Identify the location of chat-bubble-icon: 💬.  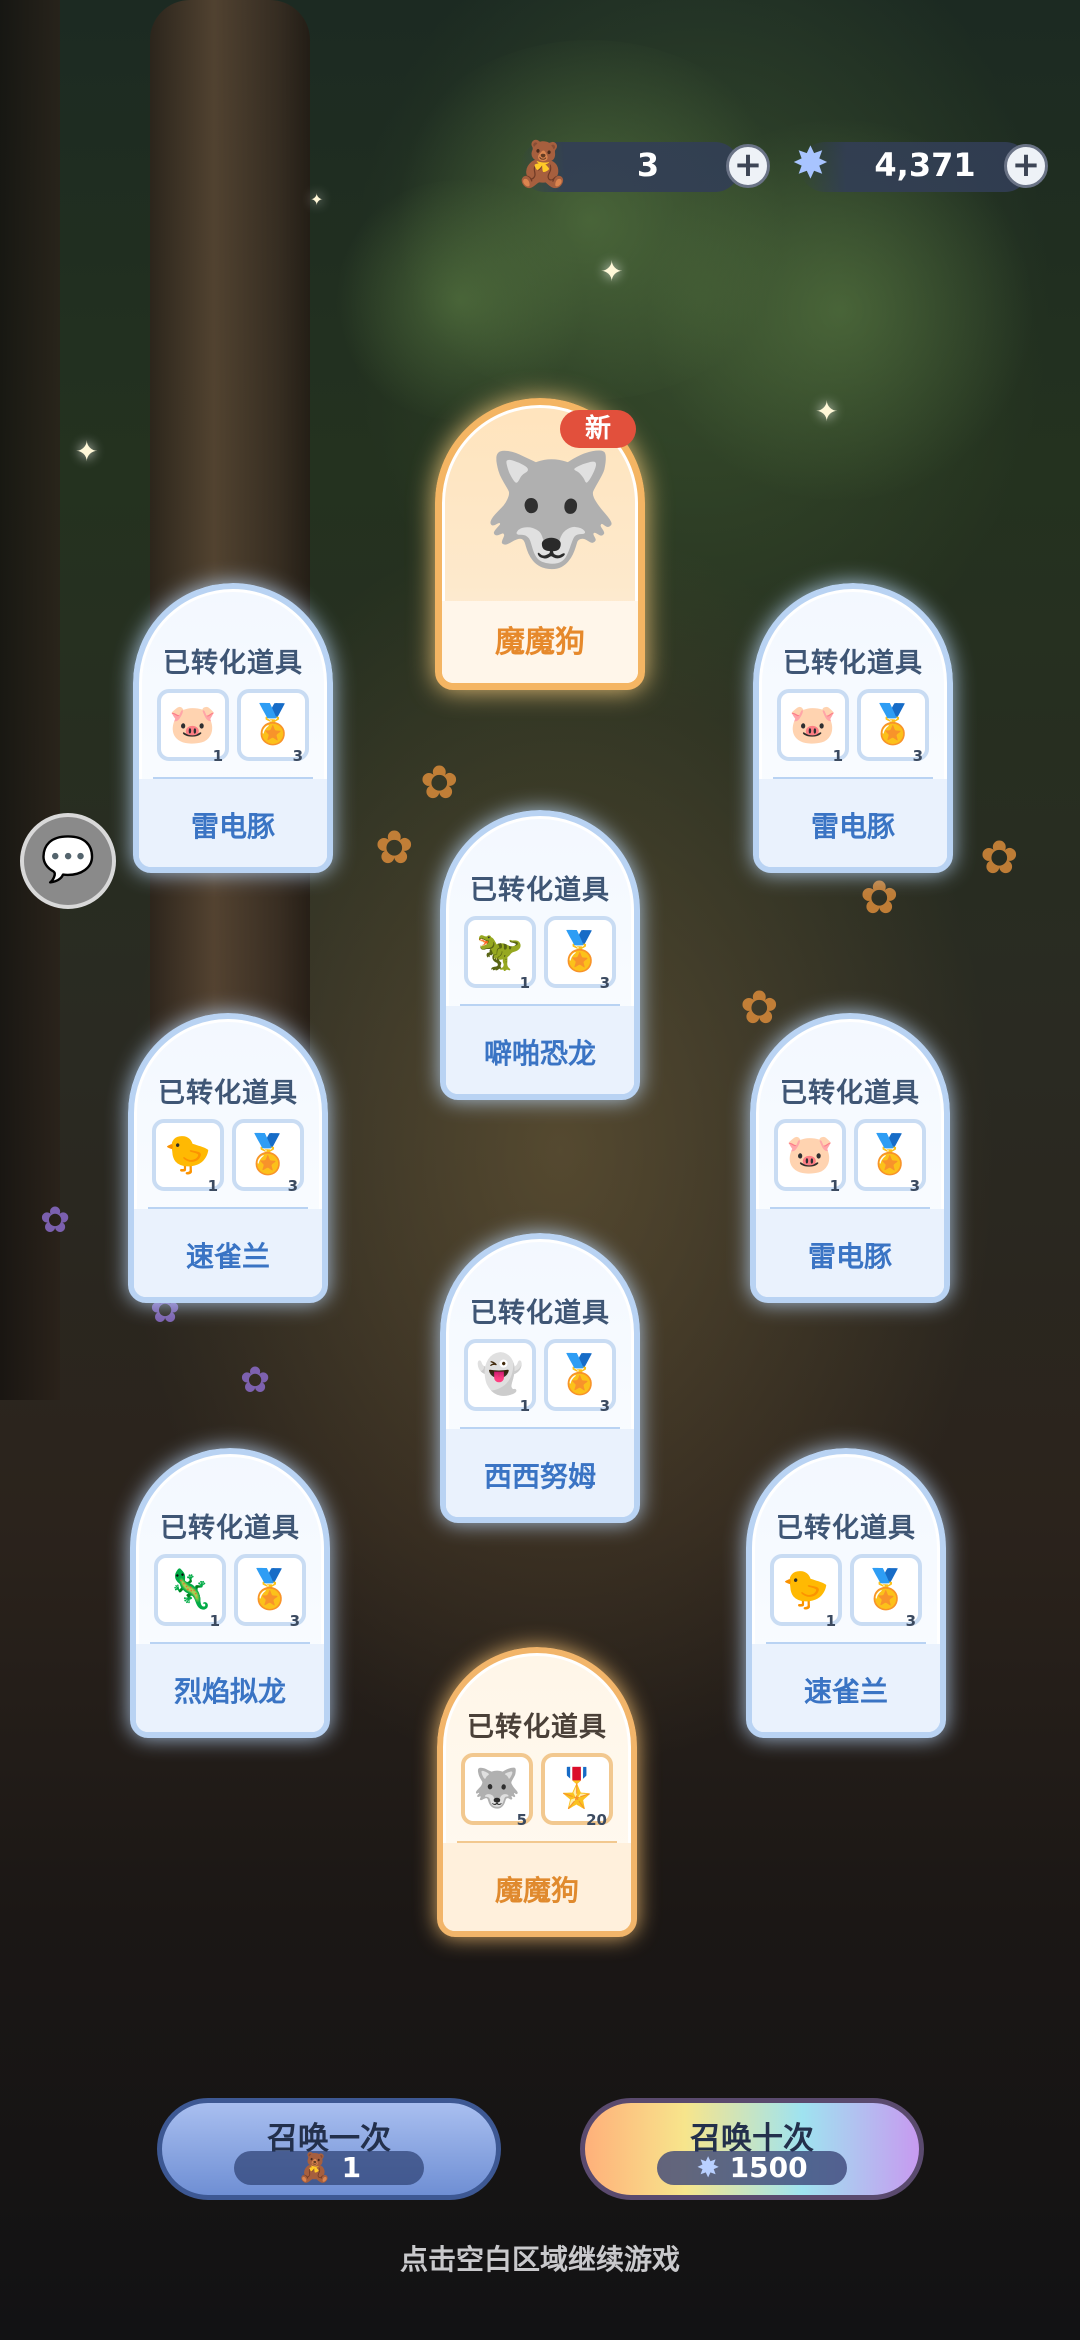
(68, 859).